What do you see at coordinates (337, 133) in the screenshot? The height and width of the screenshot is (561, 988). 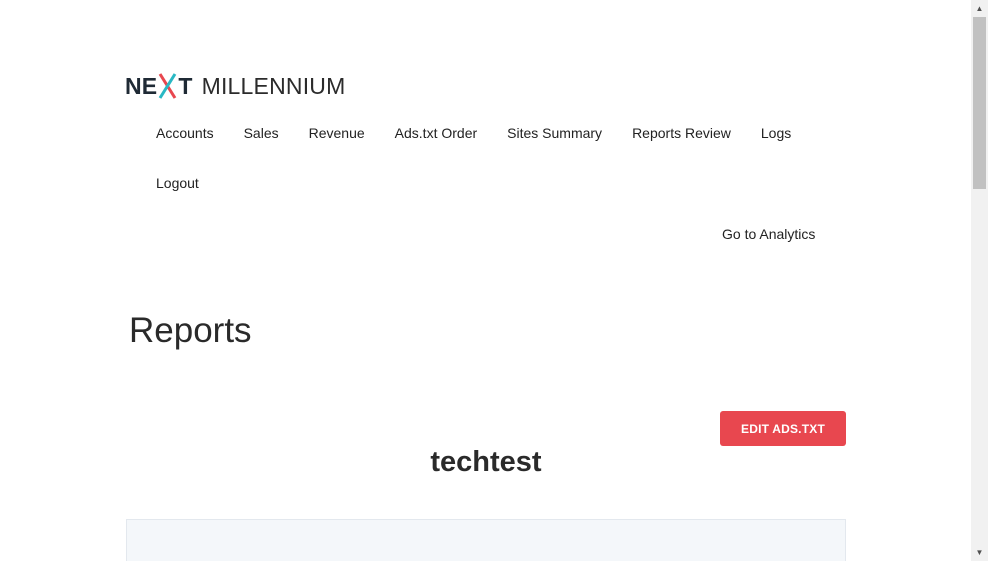 I see `nav-item-revenue: Revenue` at bounding box center [337, 133].